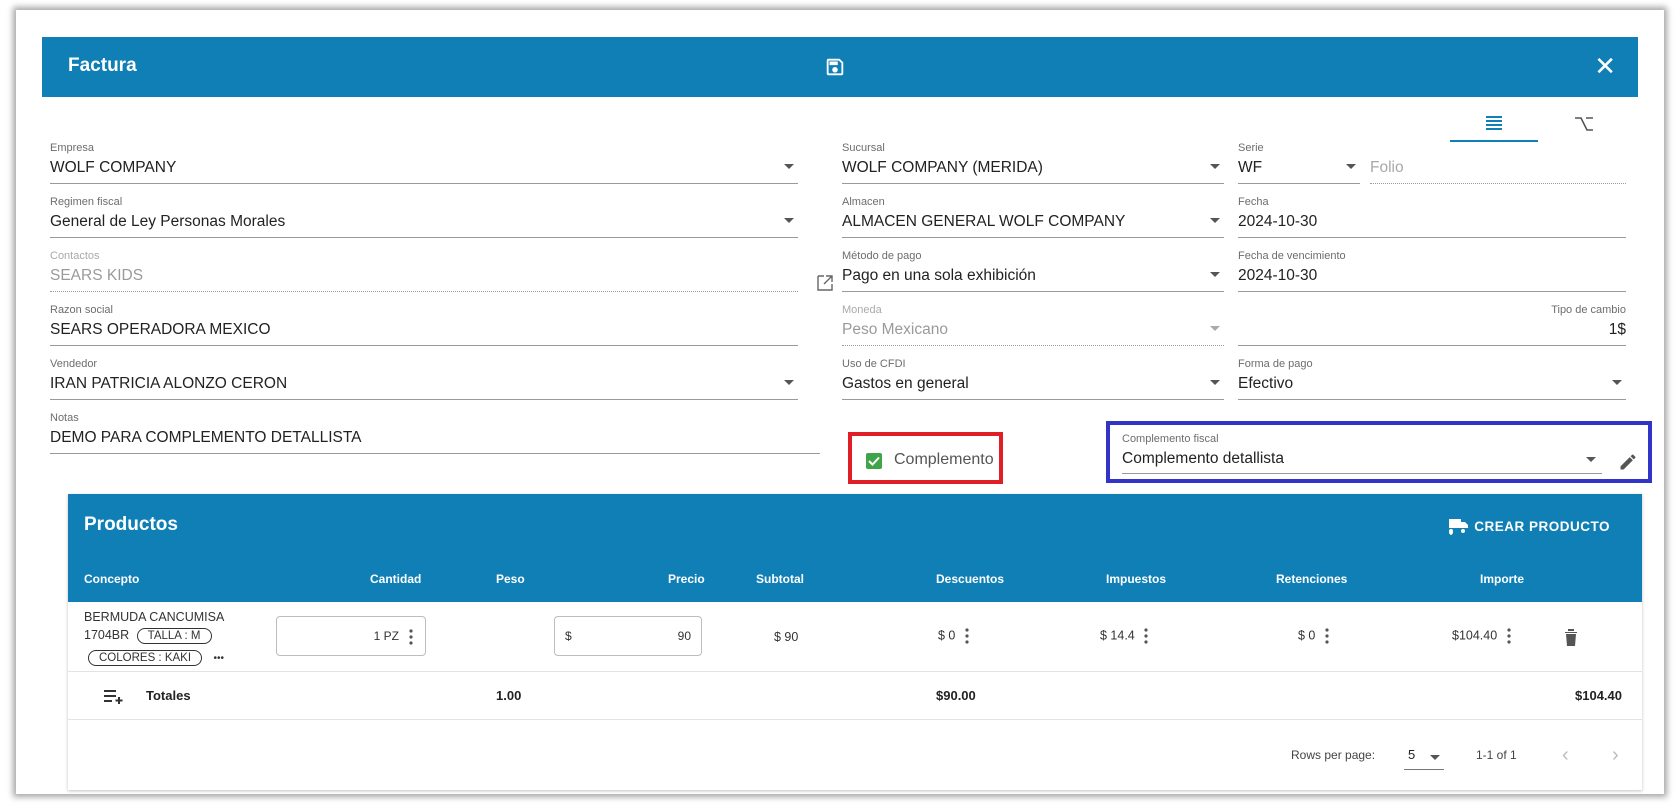 Image resolution: width=1680 pixels, height=810 pixels. I want to click on tab-list-view, so click(1494, 124).